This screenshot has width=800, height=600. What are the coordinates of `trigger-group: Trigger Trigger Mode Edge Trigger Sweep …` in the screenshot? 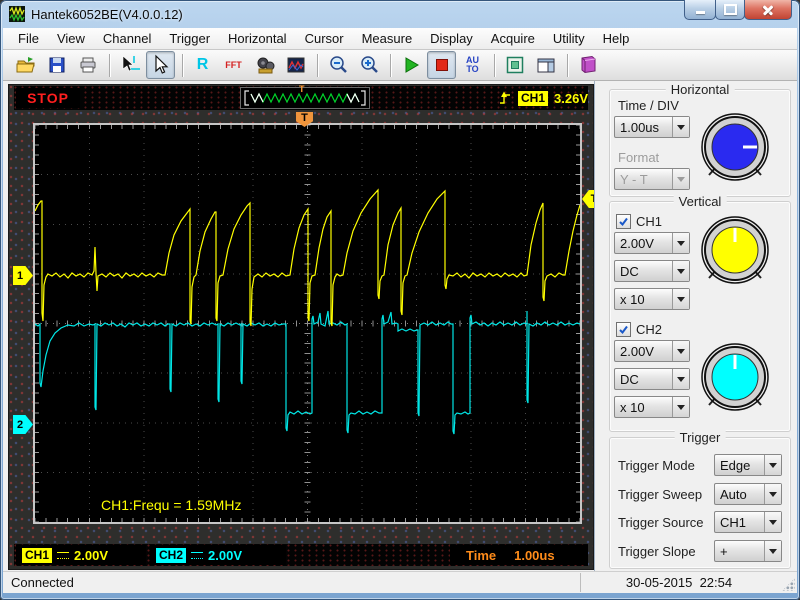 It's located at (700, 499).